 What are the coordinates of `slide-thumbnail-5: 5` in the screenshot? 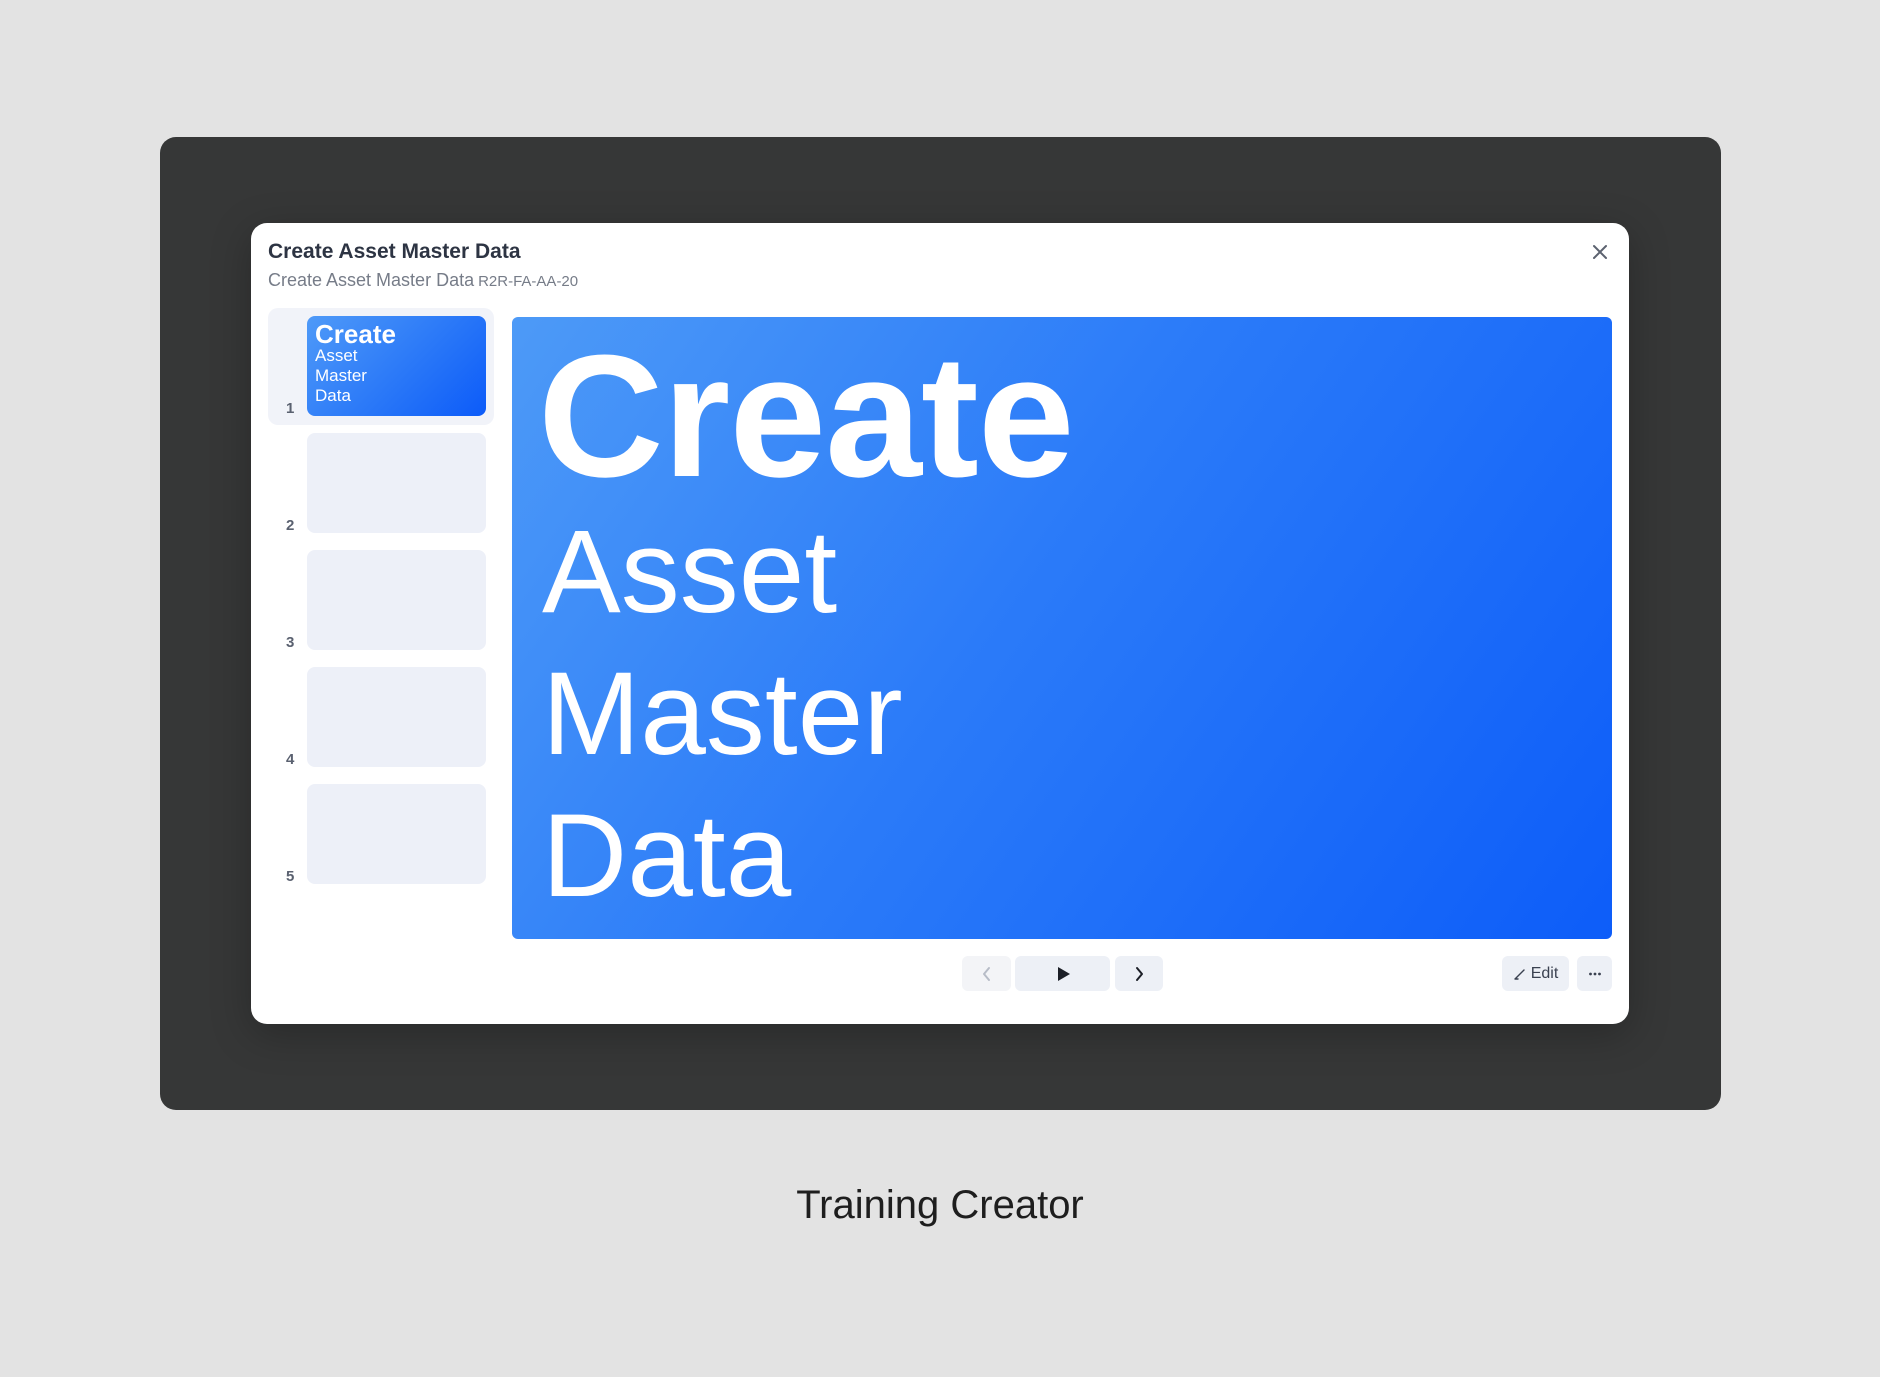 It's located at (381, 834).